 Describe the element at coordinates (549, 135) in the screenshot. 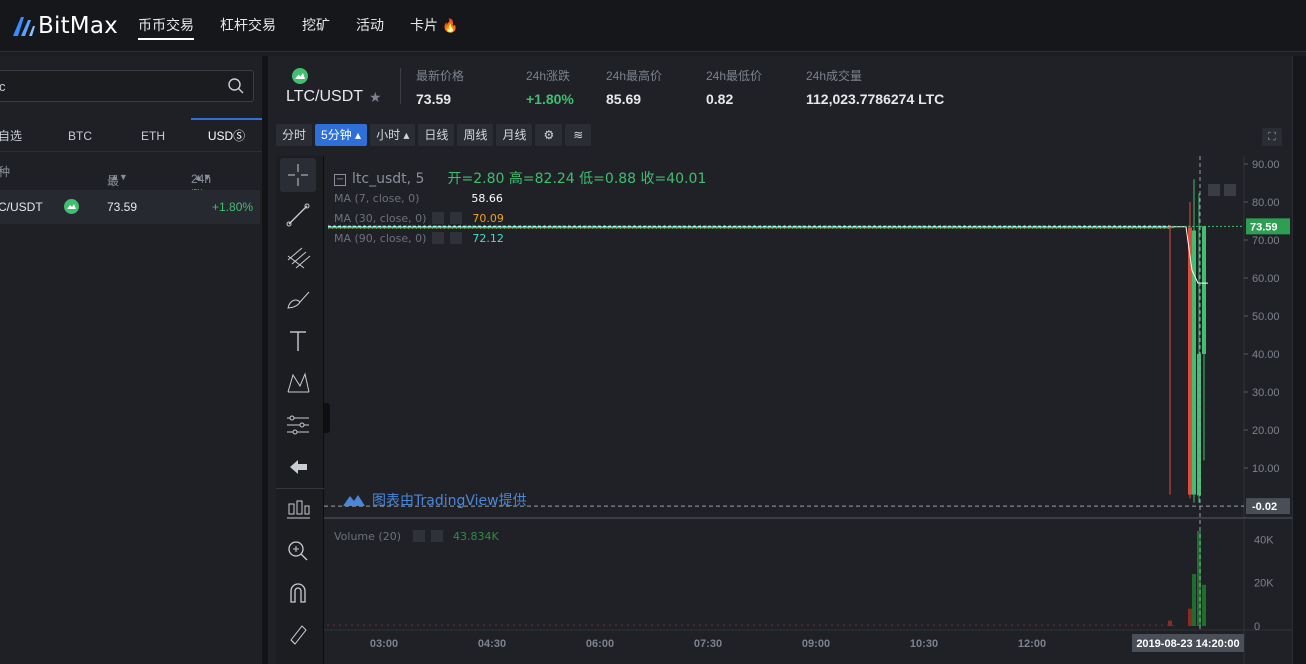

I see `chart-settings-gear-icon: ⚙` at that location.